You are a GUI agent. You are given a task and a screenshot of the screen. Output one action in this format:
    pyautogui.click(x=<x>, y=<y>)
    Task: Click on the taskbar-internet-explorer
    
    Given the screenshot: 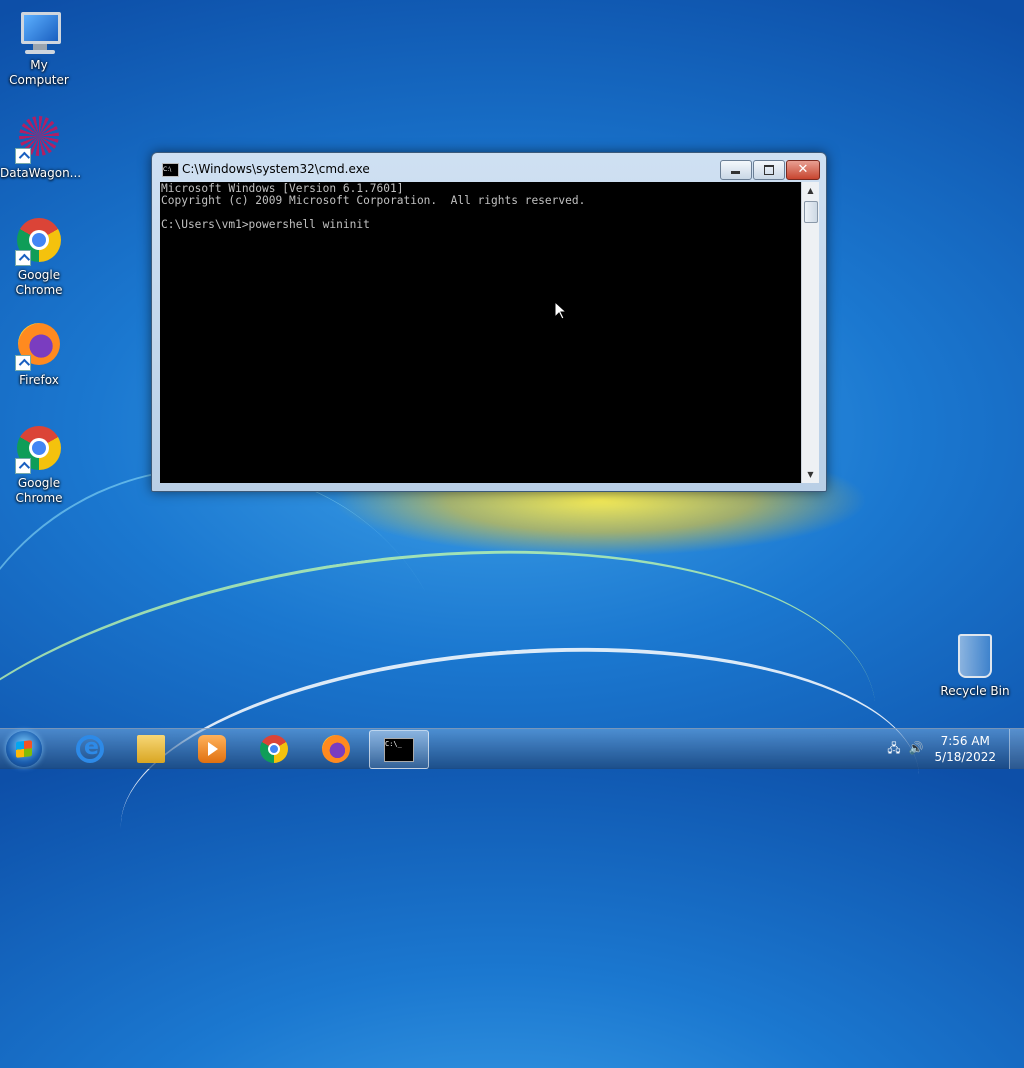 What is the action you would take?
    pyautogui.click(x=90, y=748)
    